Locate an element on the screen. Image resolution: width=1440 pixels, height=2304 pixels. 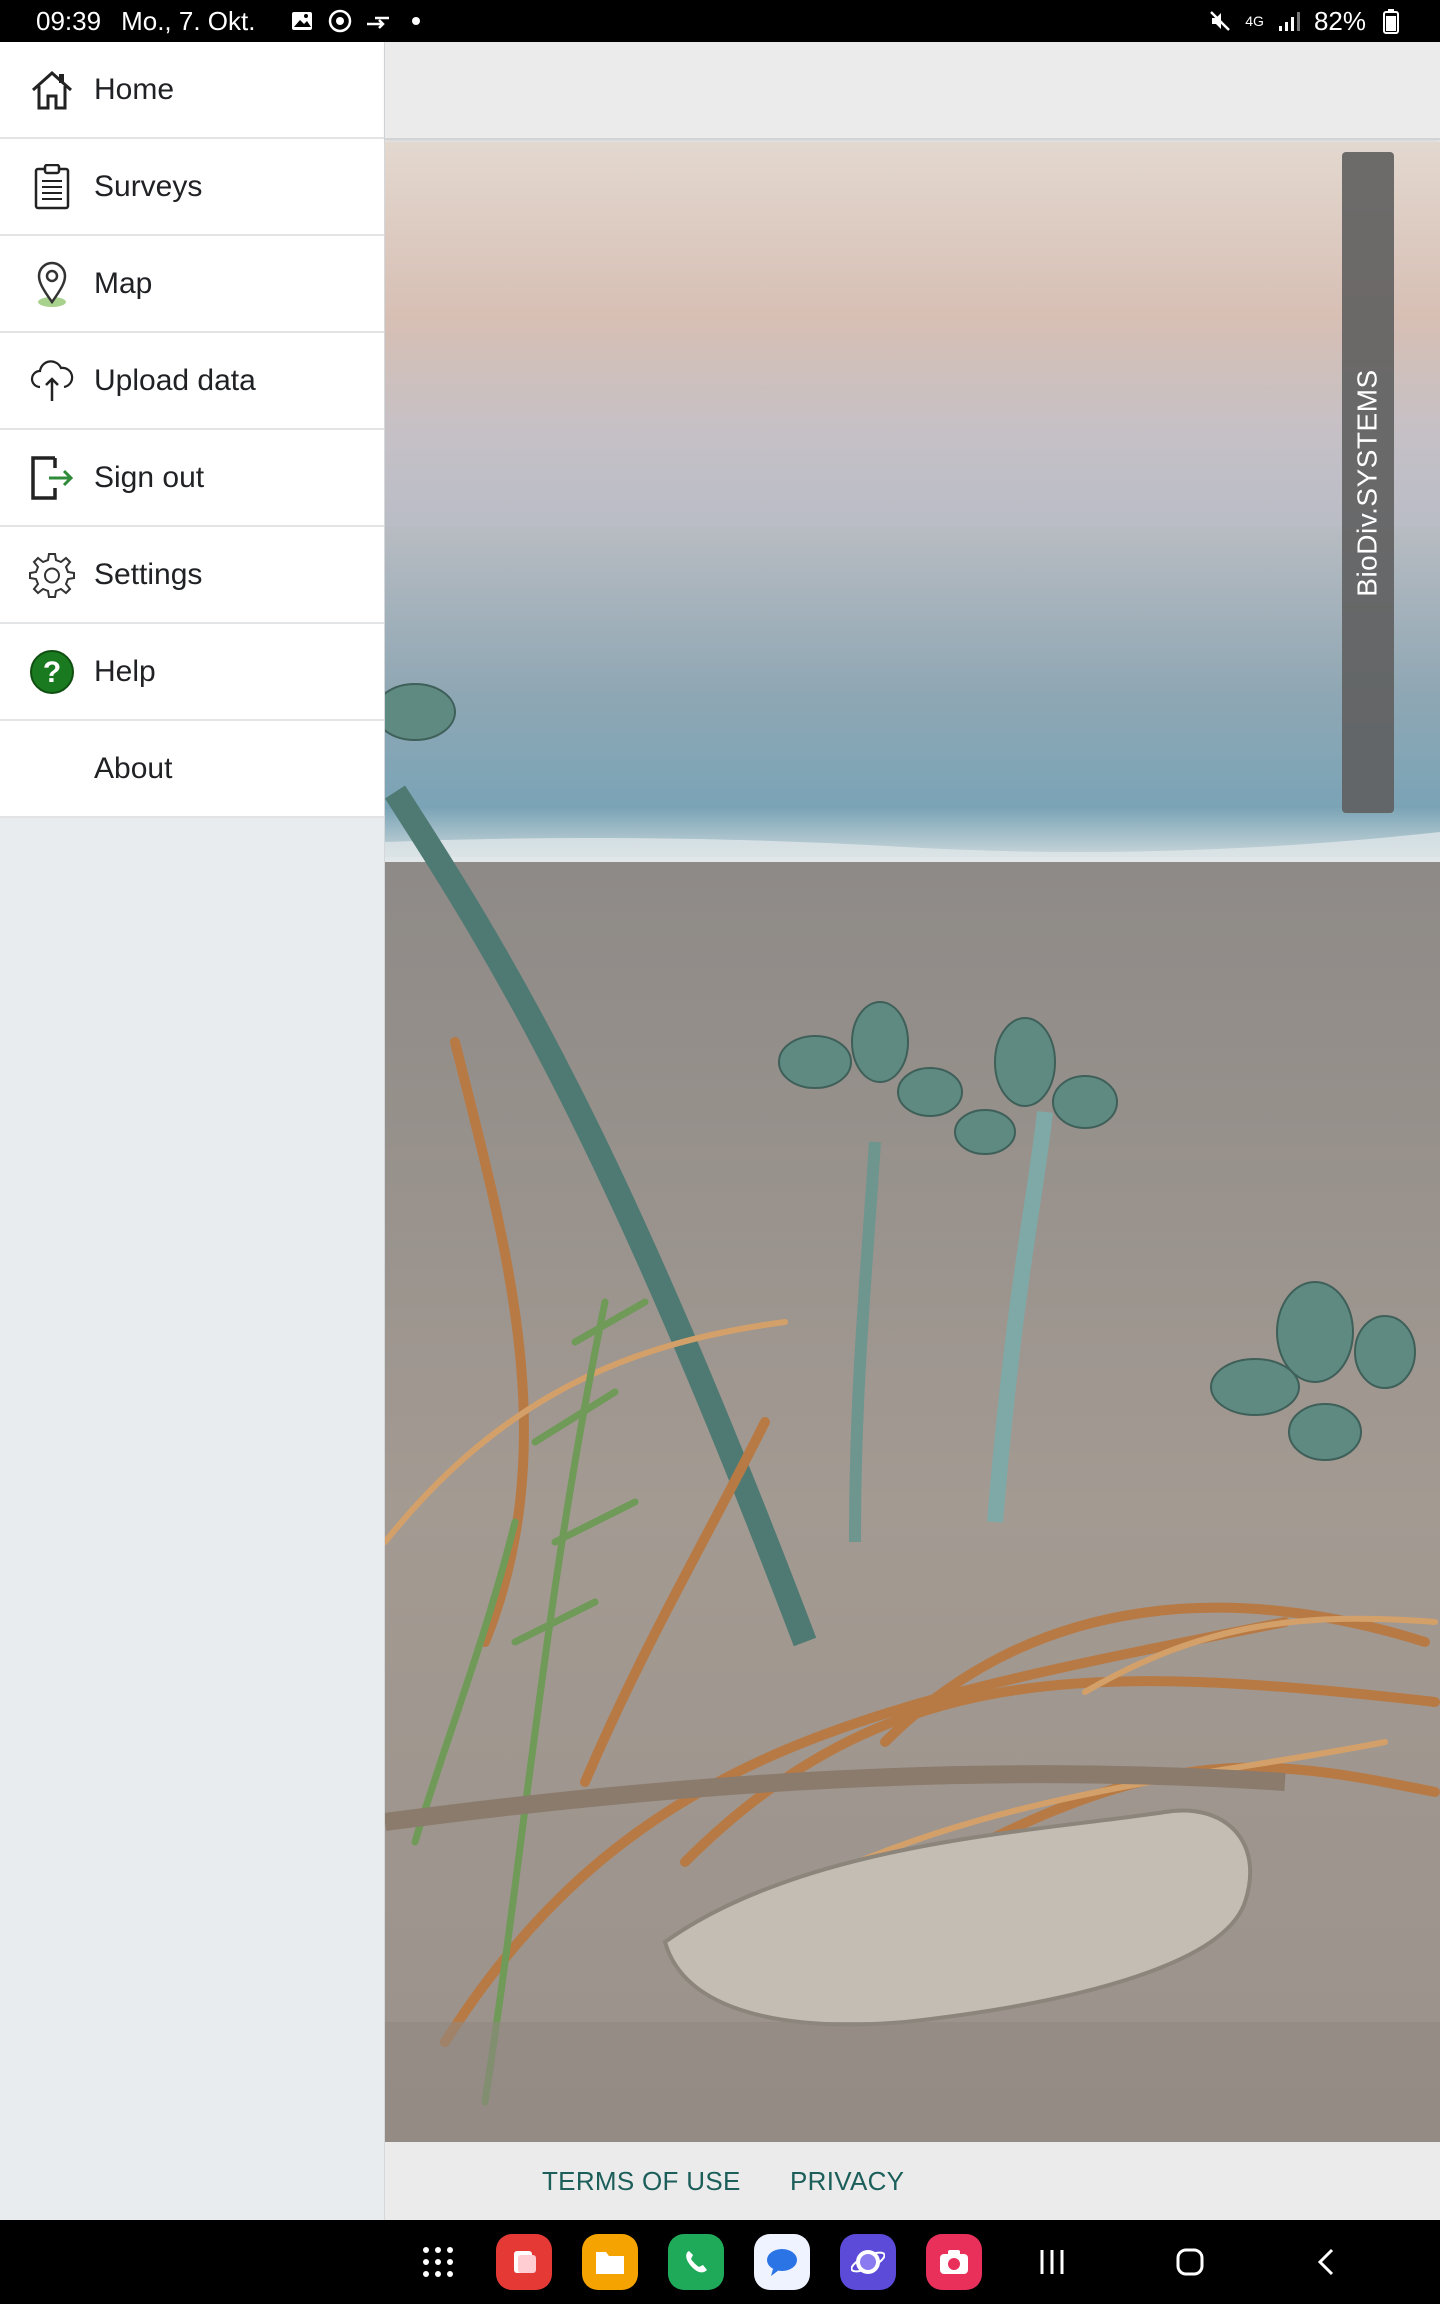
brand-label: BioDiv.SYSTEMS is located at coordinates (1368, 482).